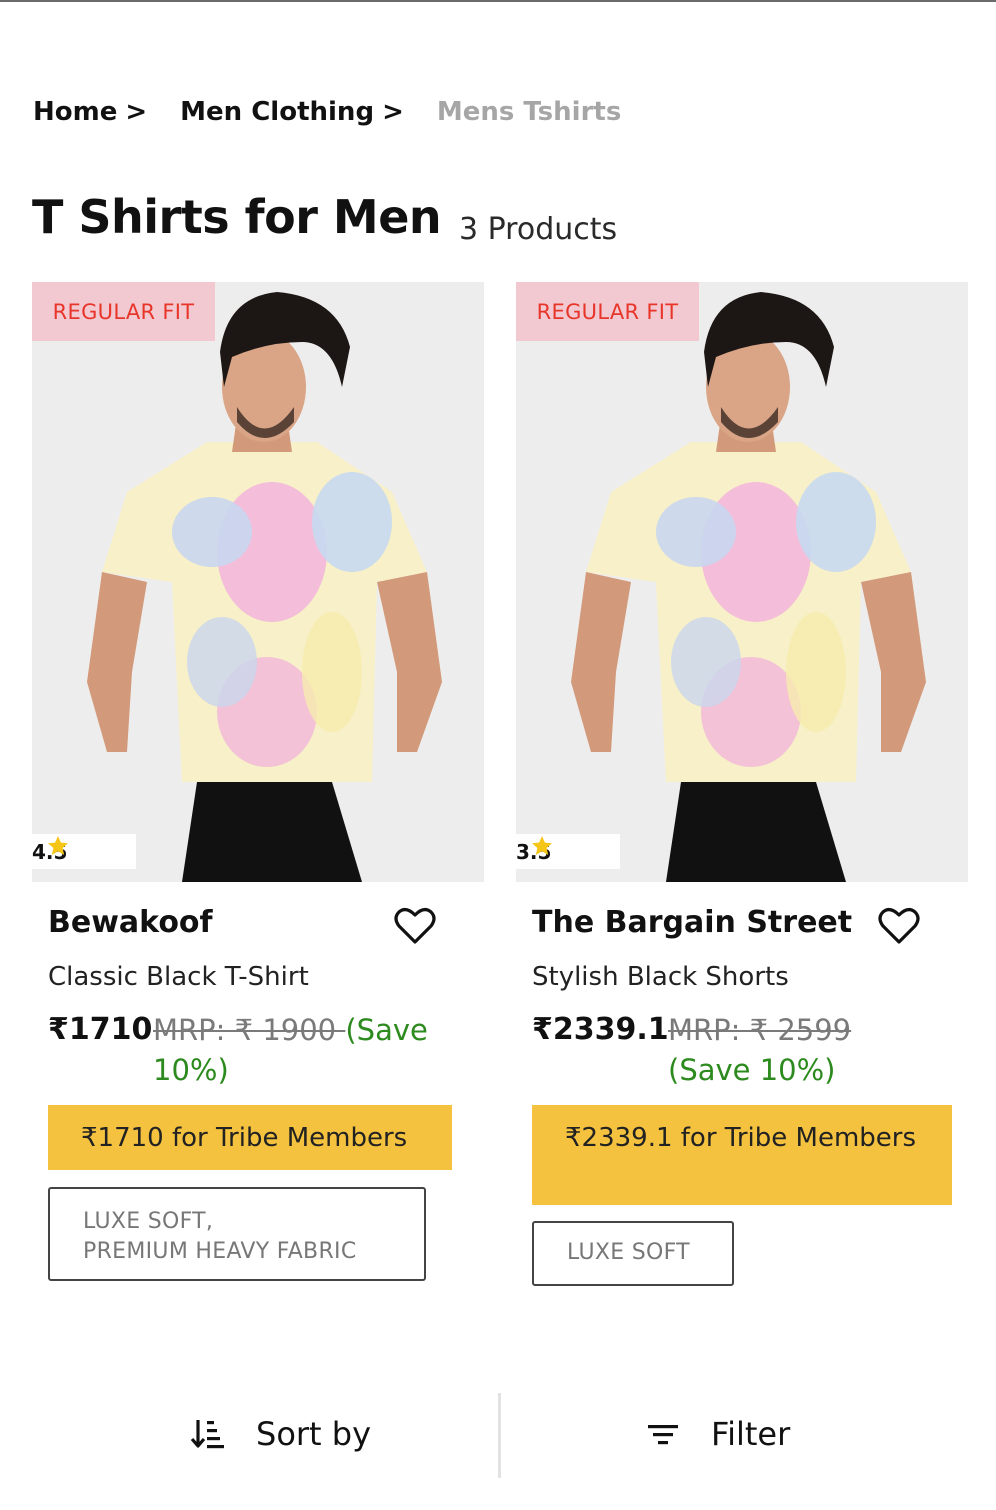 The image size is (996, 1510). I want to click on toolbar-divider, so click(499, 1435).